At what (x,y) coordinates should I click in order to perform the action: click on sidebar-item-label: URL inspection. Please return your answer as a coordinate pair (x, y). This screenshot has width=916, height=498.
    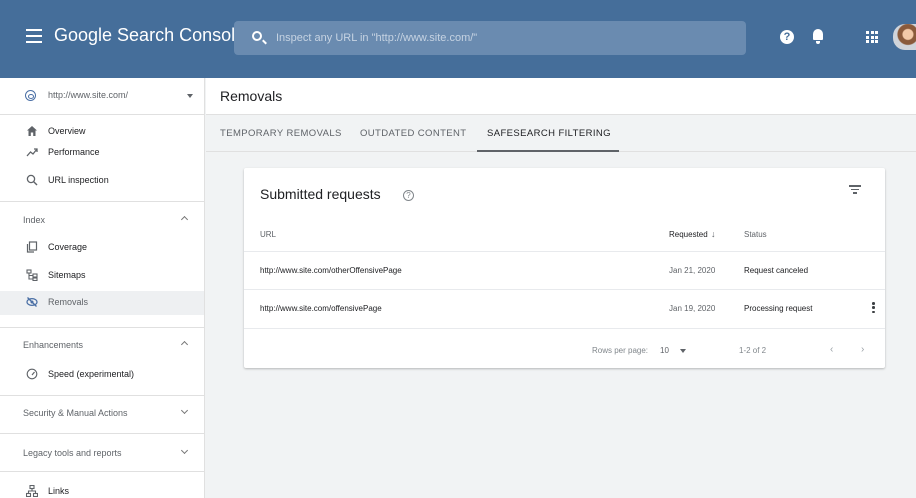
    Looking at the image, I should click on (78, 180).